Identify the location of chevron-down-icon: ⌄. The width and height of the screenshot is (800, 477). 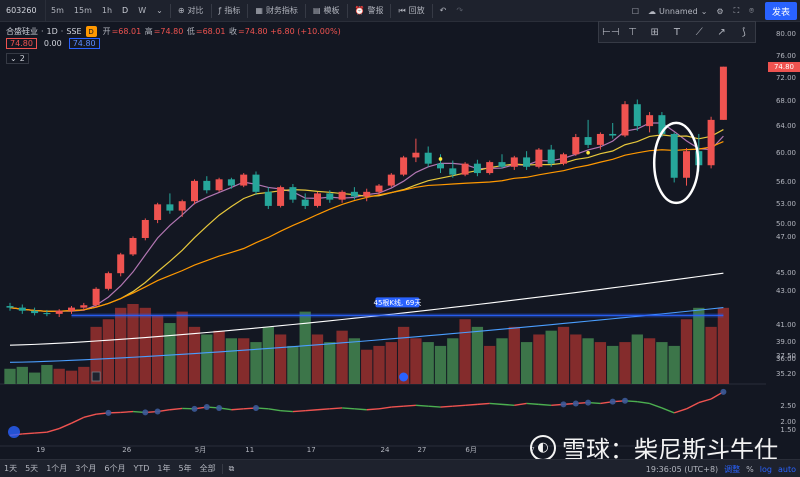
(159, 10).